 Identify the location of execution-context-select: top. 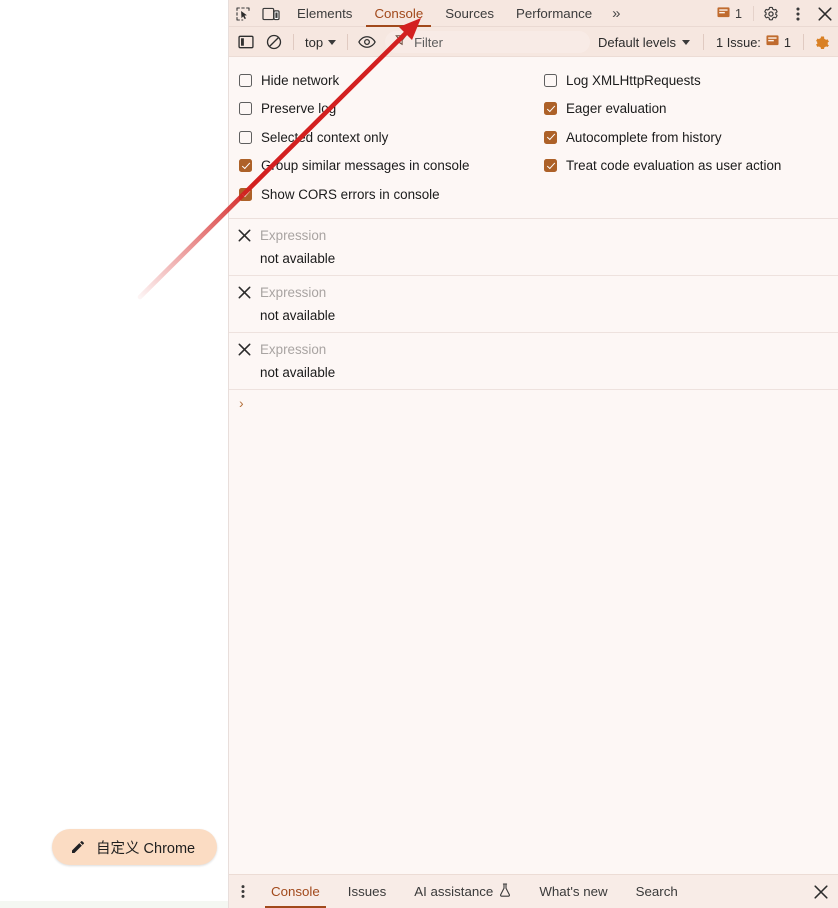
(320, 42).